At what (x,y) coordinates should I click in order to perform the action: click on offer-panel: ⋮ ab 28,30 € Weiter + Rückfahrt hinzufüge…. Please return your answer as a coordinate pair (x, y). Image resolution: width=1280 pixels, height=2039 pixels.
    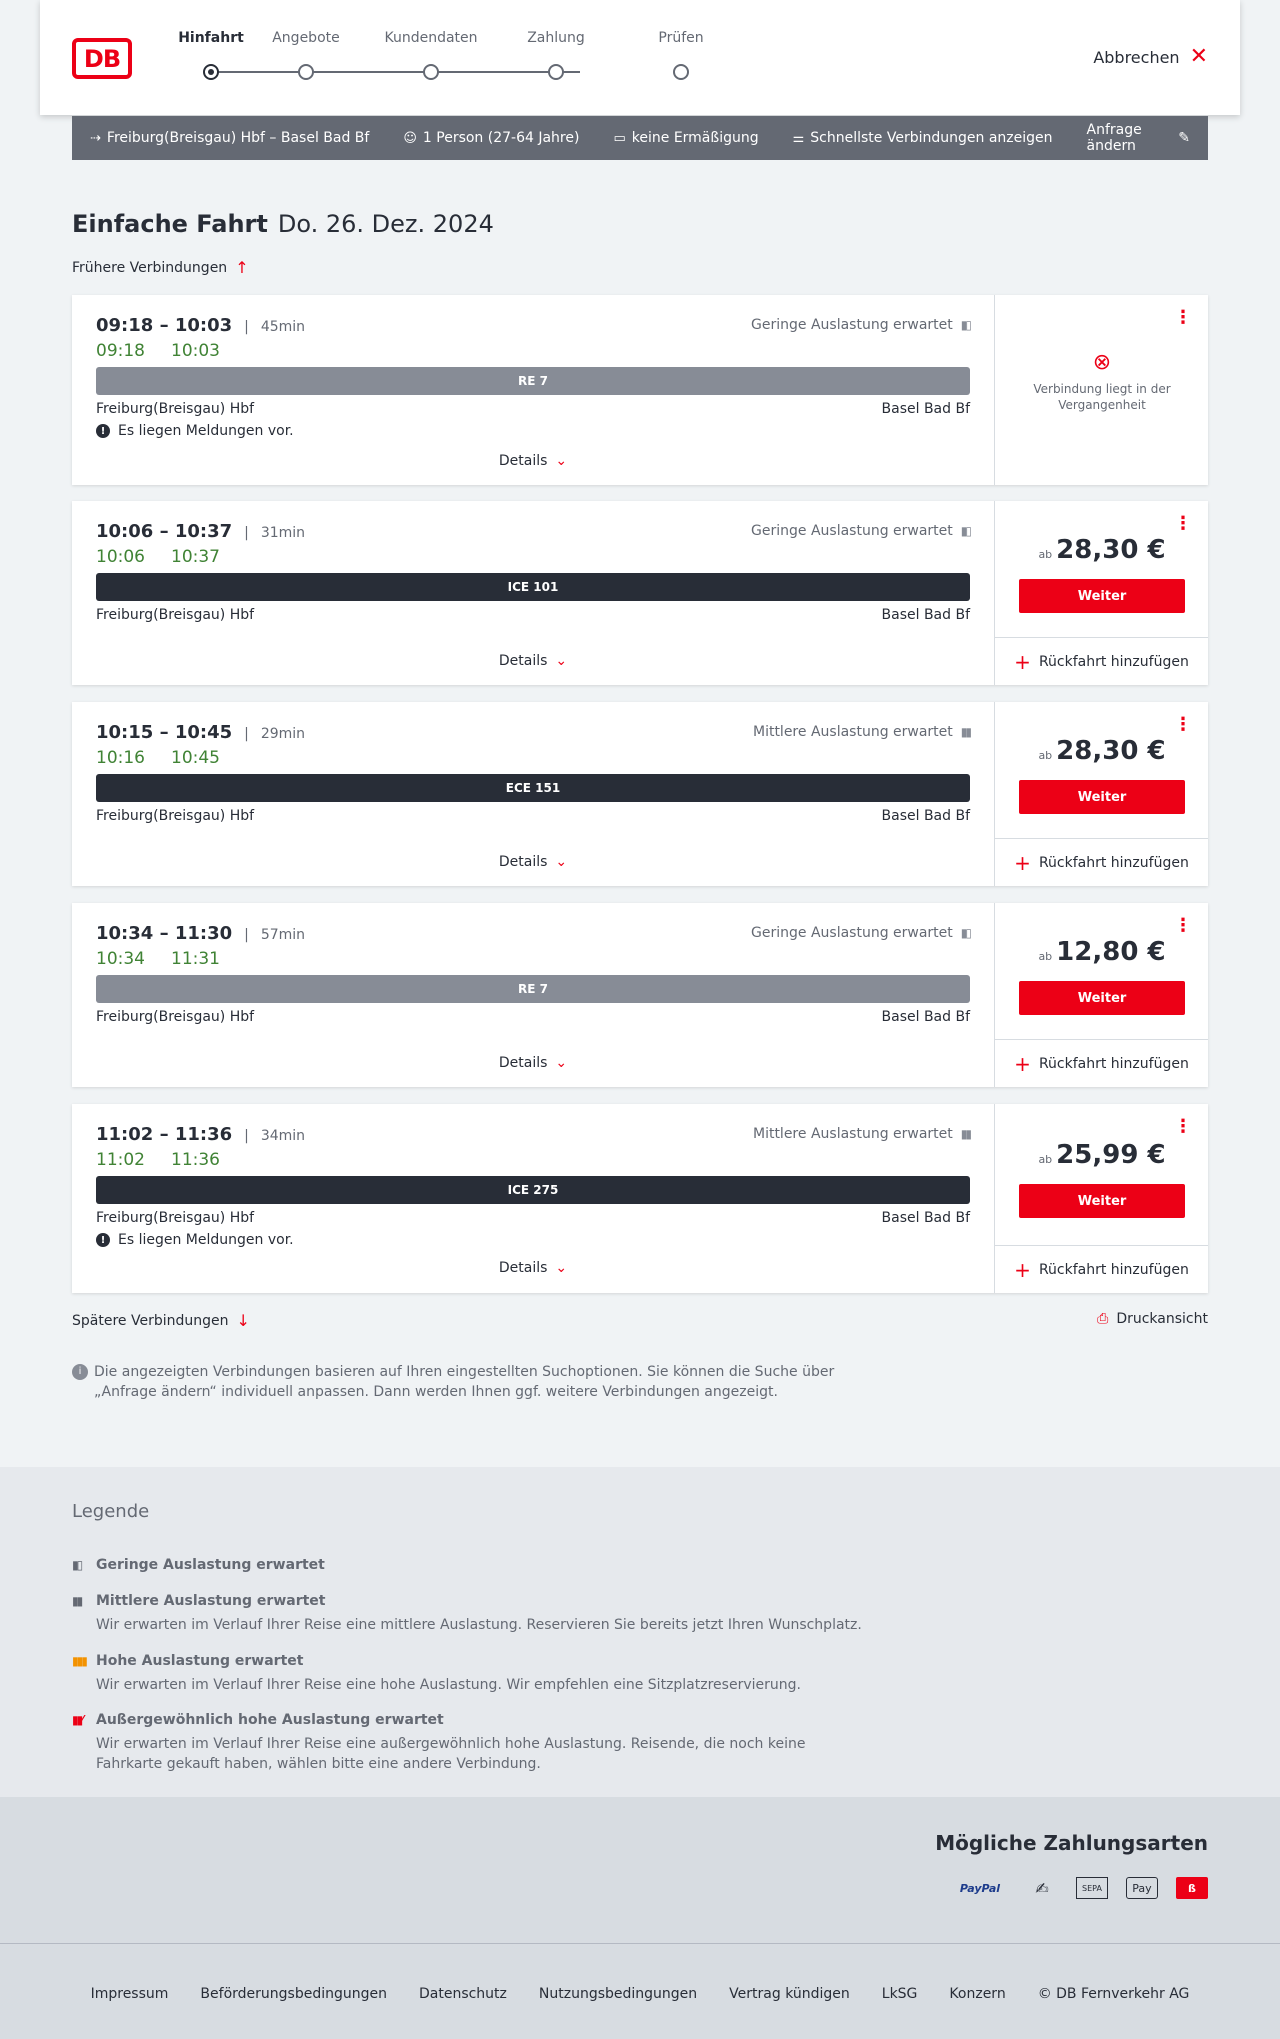
    Looking at the image, I should click on (1101, 794).